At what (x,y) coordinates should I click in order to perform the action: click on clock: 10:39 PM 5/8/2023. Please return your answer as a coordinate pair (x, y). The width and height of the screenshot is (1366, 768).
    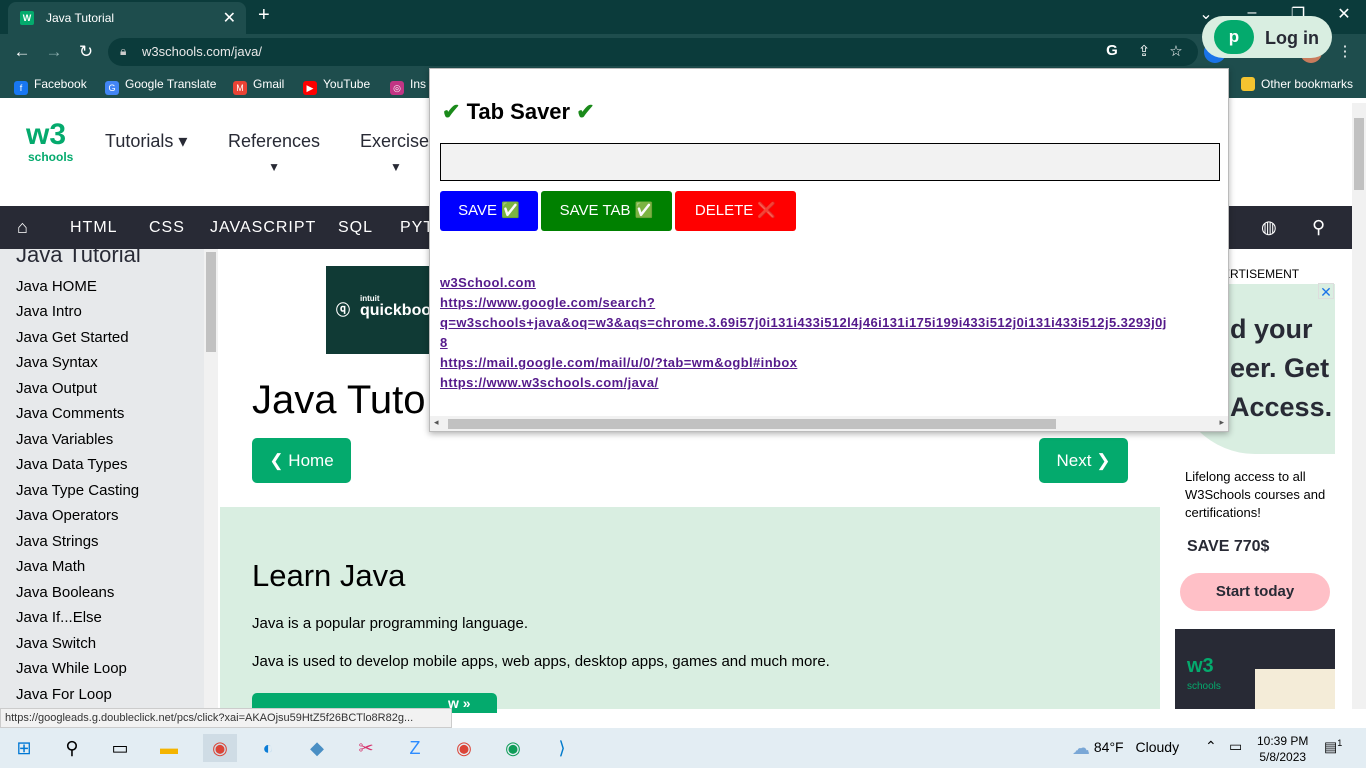
    Looking at the image, I should click on (1282, 749).